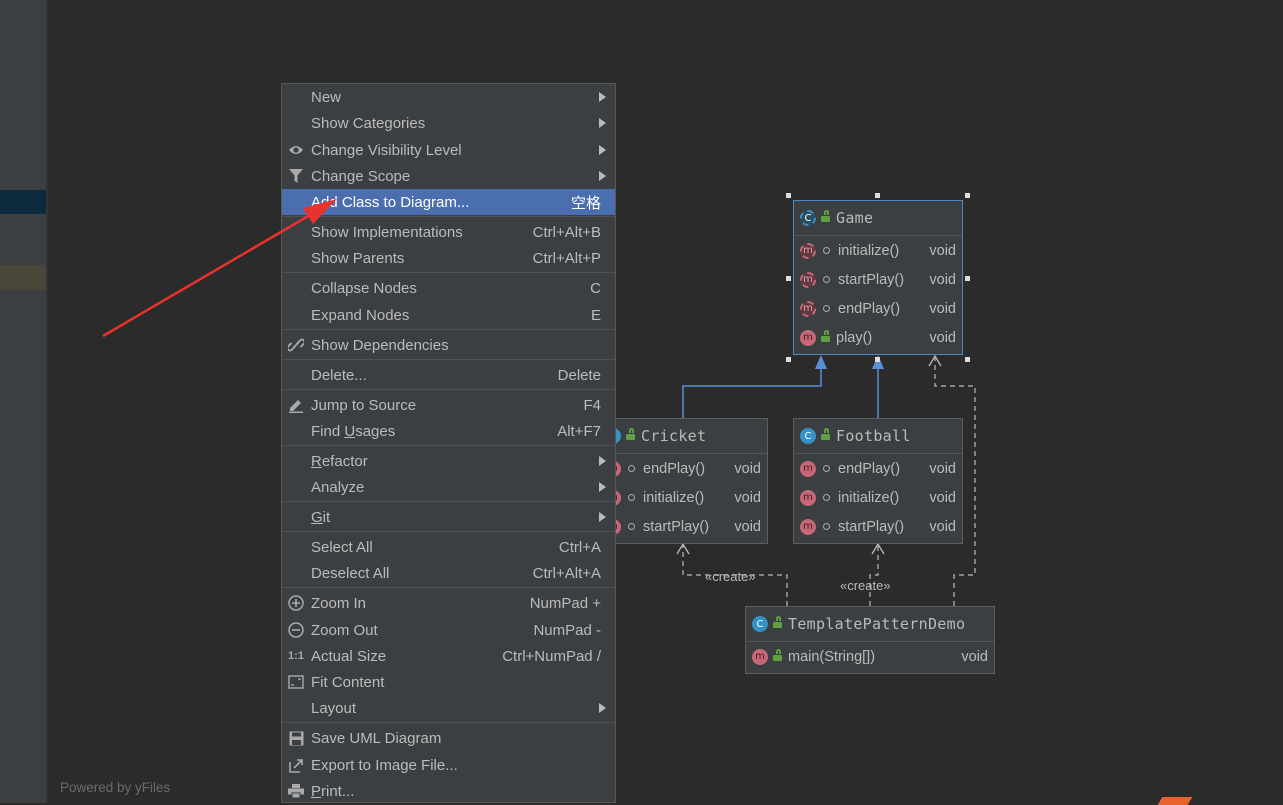  I want to click on menu-item-show-dependencies: Show Dependencies, so click(448, 345).